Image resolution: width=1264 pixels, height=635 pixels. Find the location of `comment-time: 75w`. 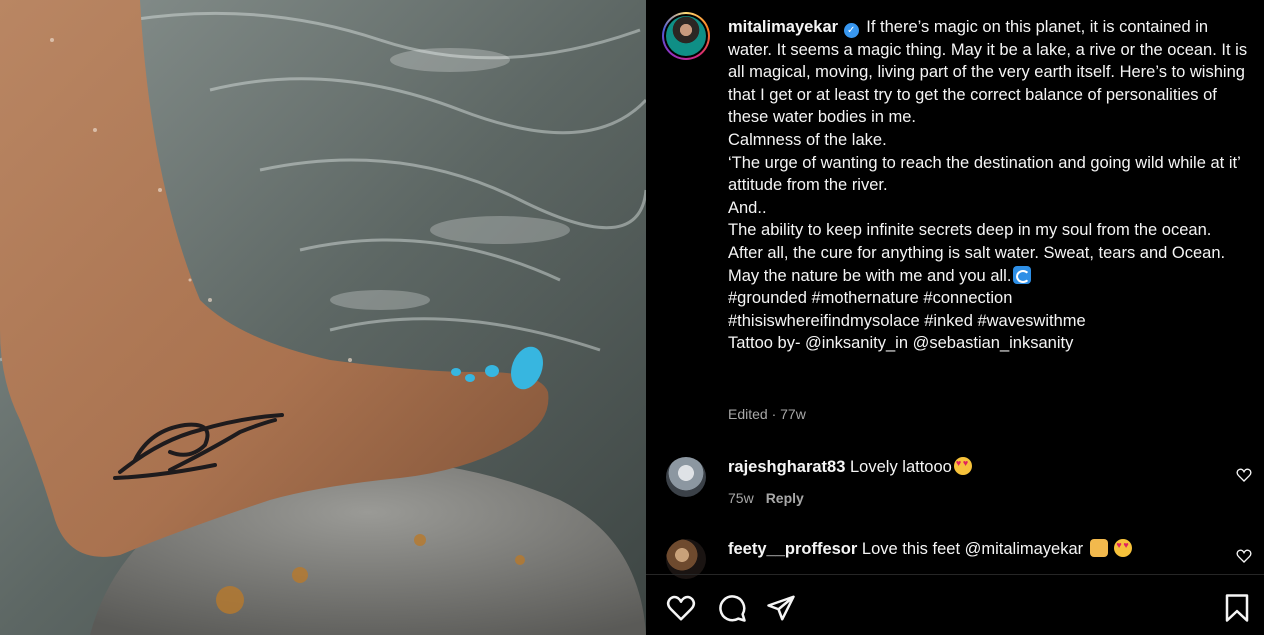

comment-time: 75w is located at coordinates (741, 498).